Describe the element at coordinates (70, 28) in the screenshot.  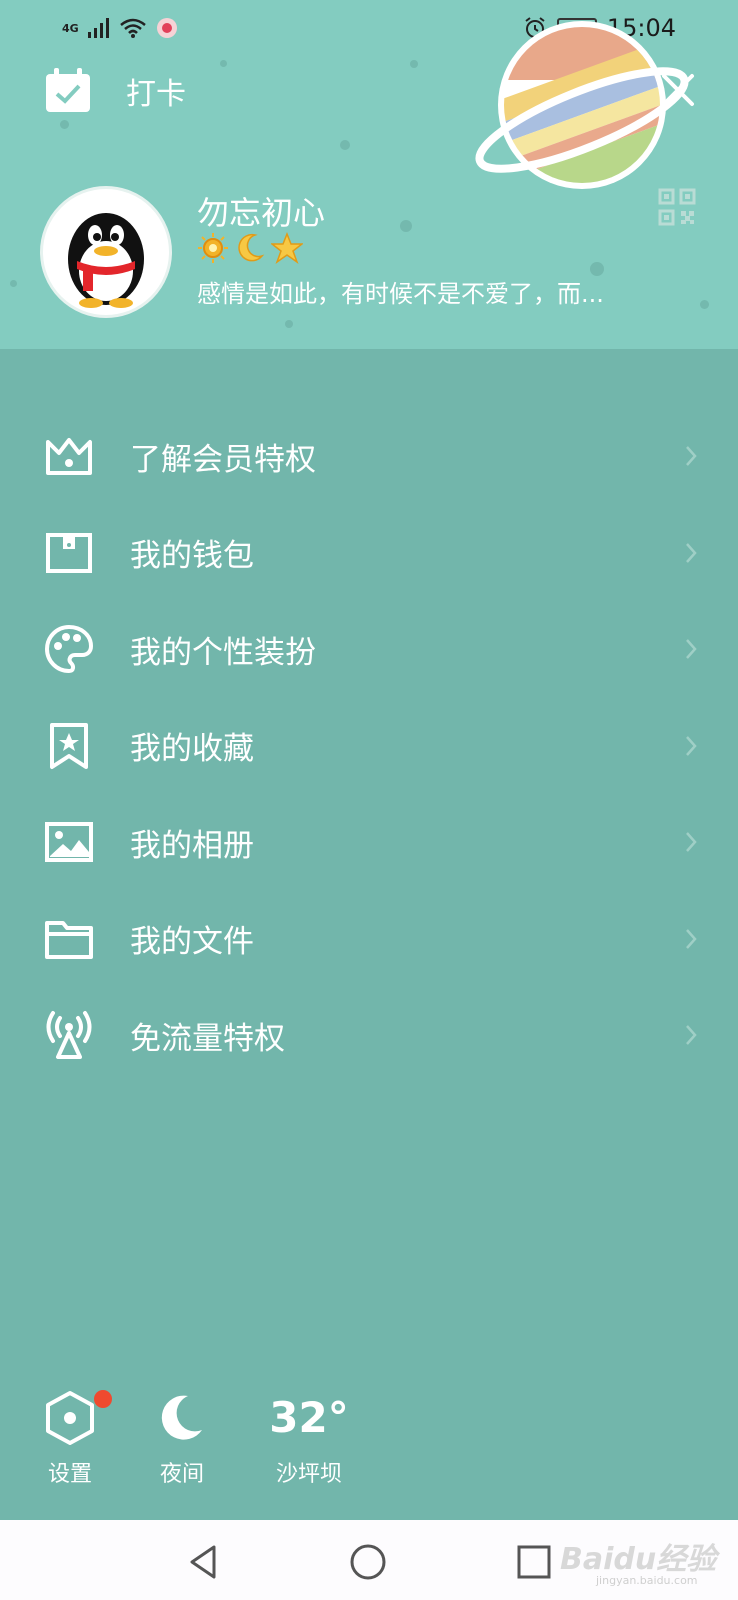
I see `network-type-label: 4G` at that location.